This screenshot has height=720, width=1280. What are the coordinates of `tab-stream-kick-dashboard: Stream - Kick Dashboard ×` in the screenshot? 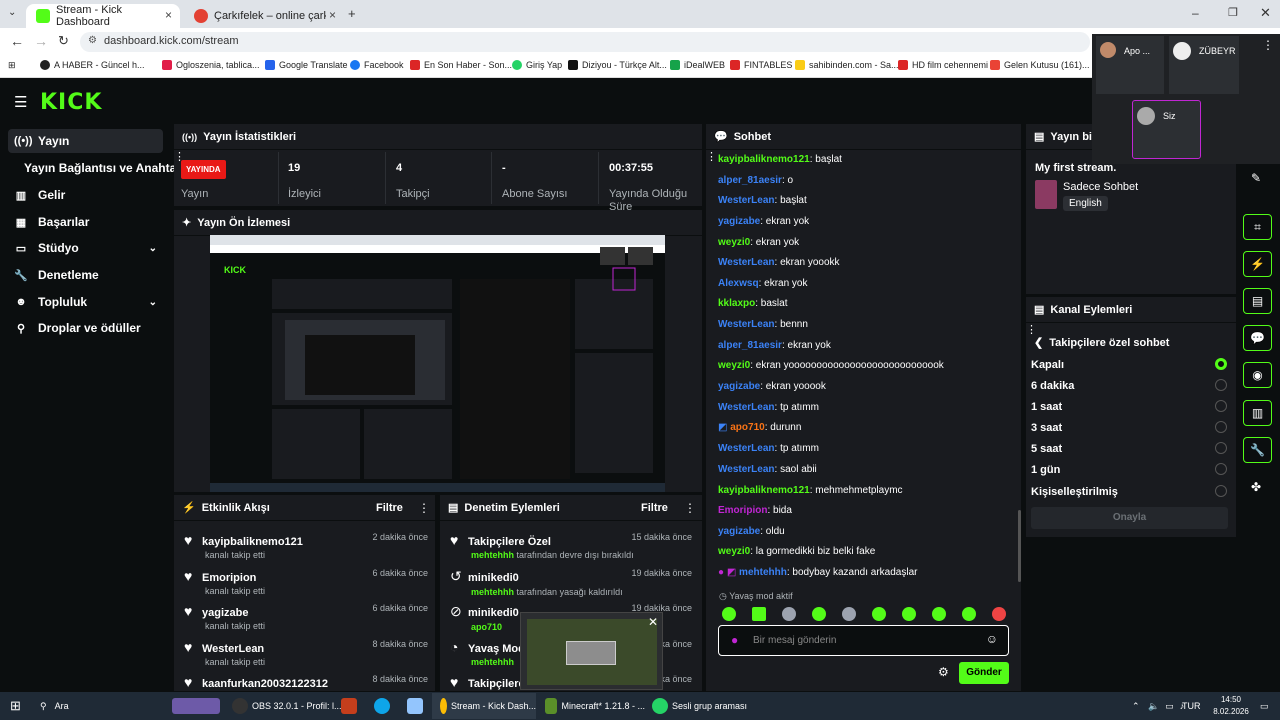 It's located at (103, 16).